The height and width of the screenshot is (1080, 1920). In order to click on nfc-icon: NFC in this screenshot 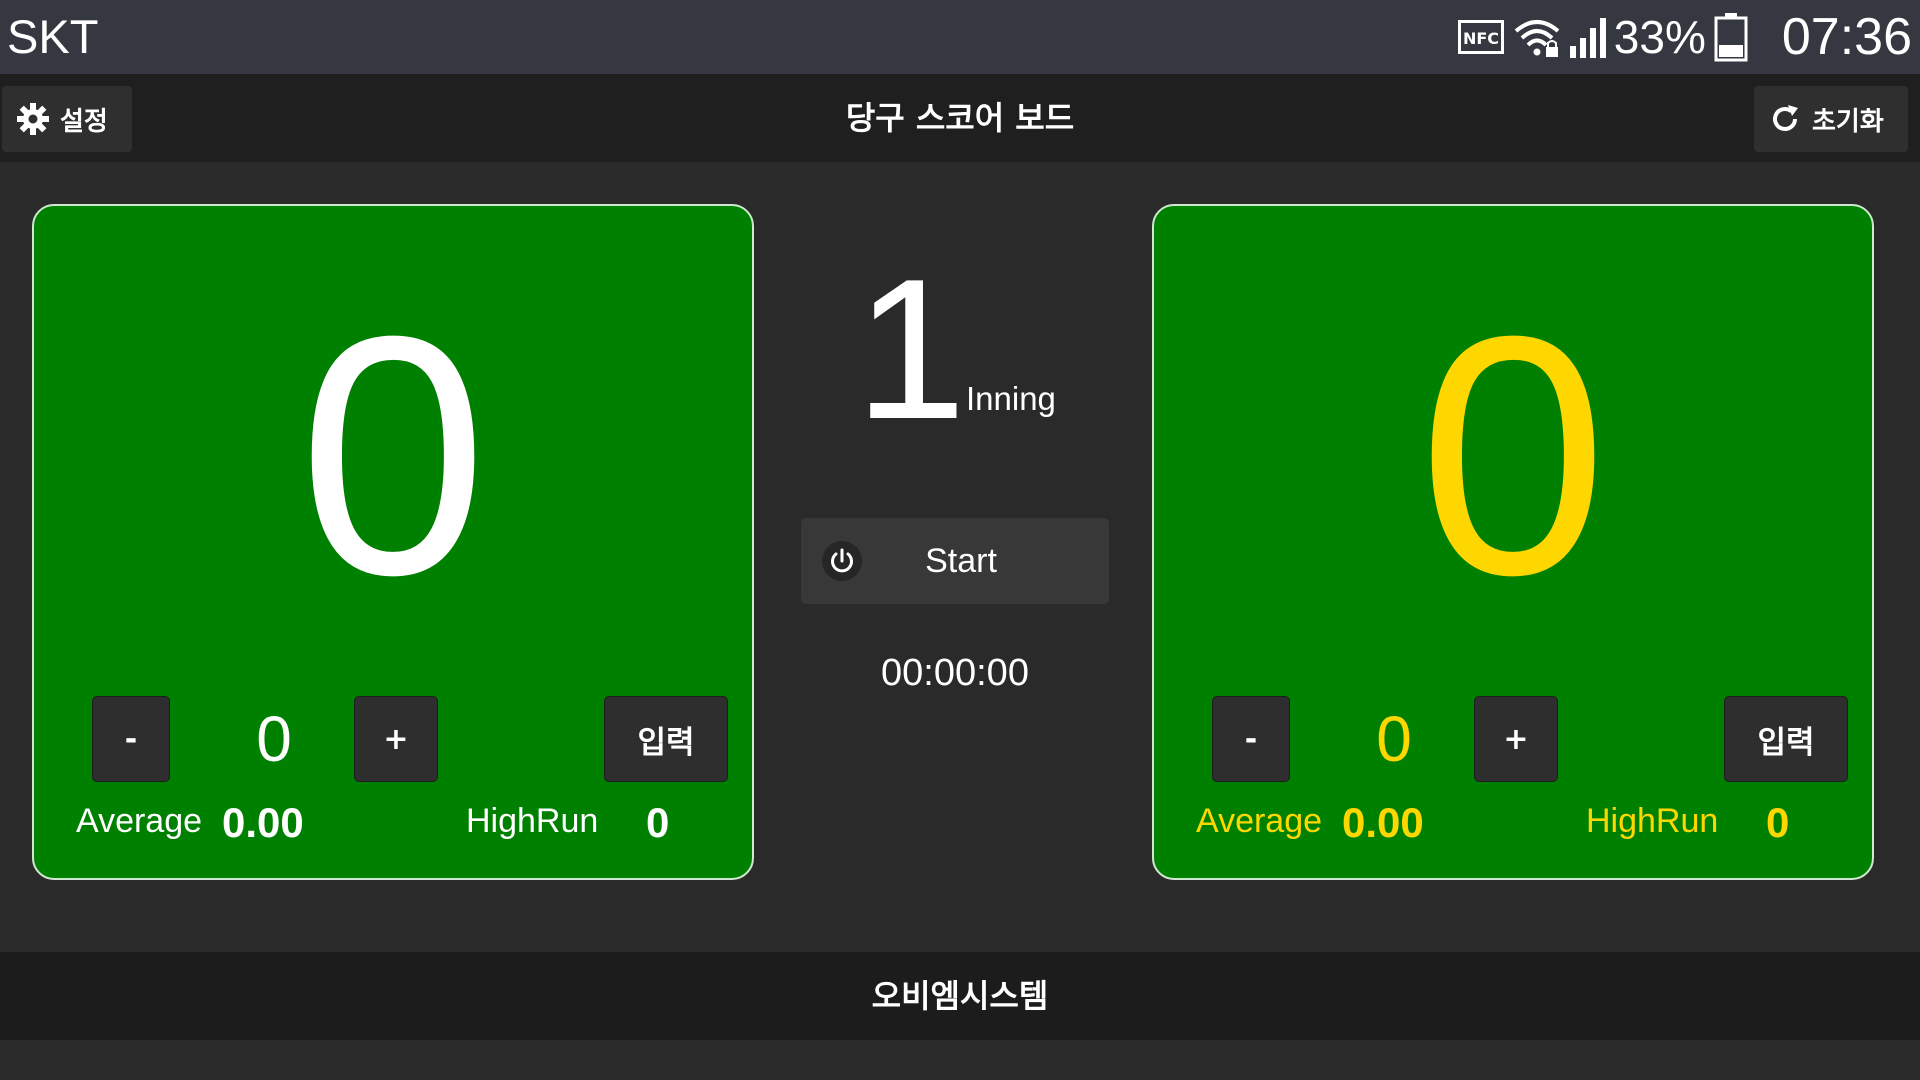, I will do `click(1480, 37)`.